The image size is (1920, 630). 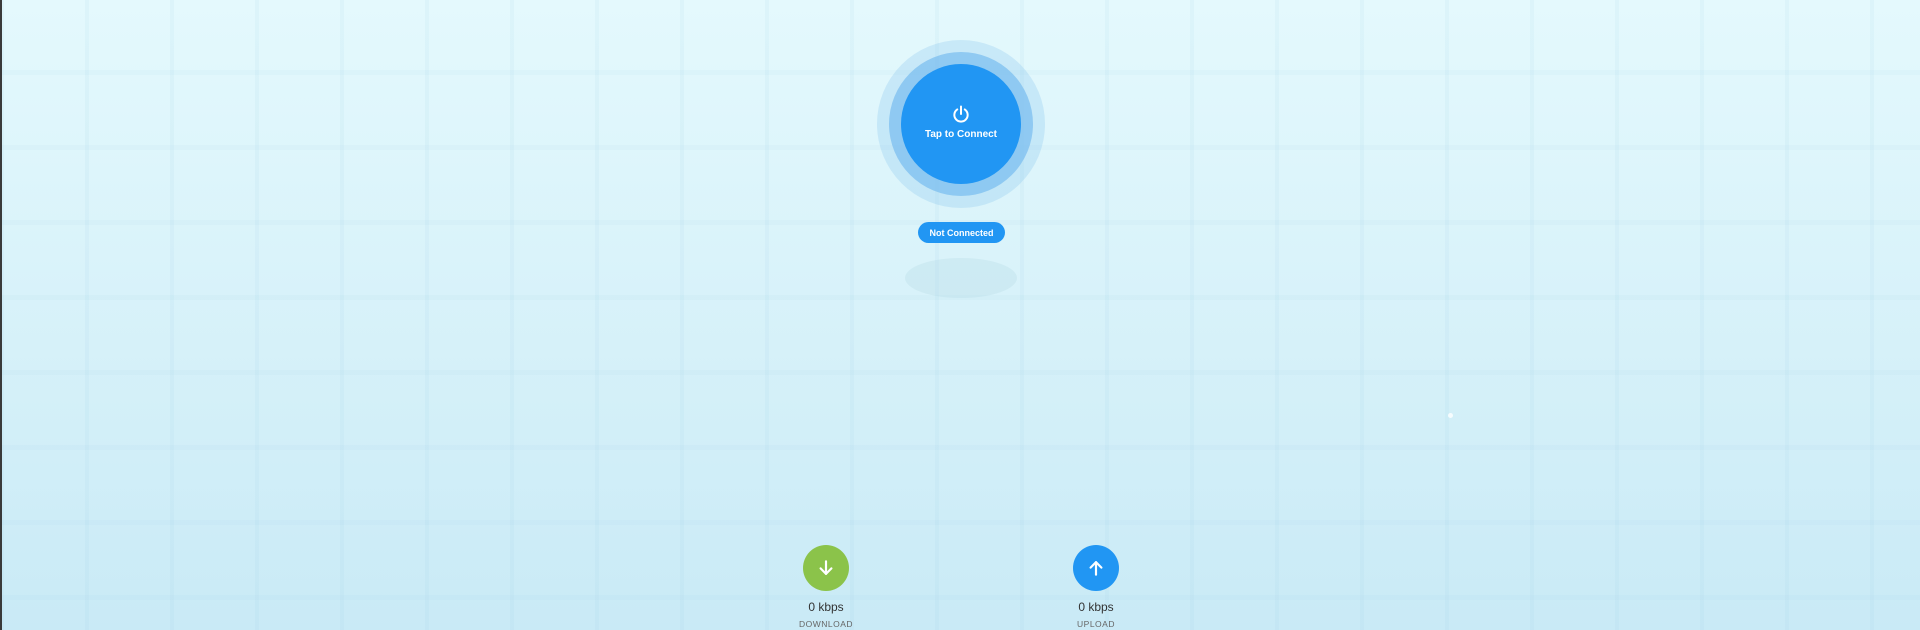 I want to click on upload-icon-circle, so click(x=1096, y=568).